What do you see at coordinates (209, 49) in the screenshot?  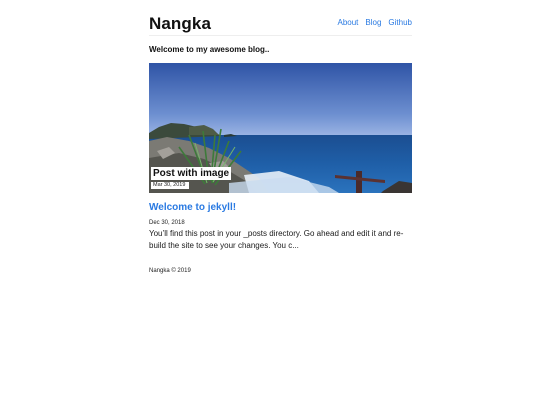 I see `intro-text: Welcome to my awesome blog..` at bounding box center [209, 49].